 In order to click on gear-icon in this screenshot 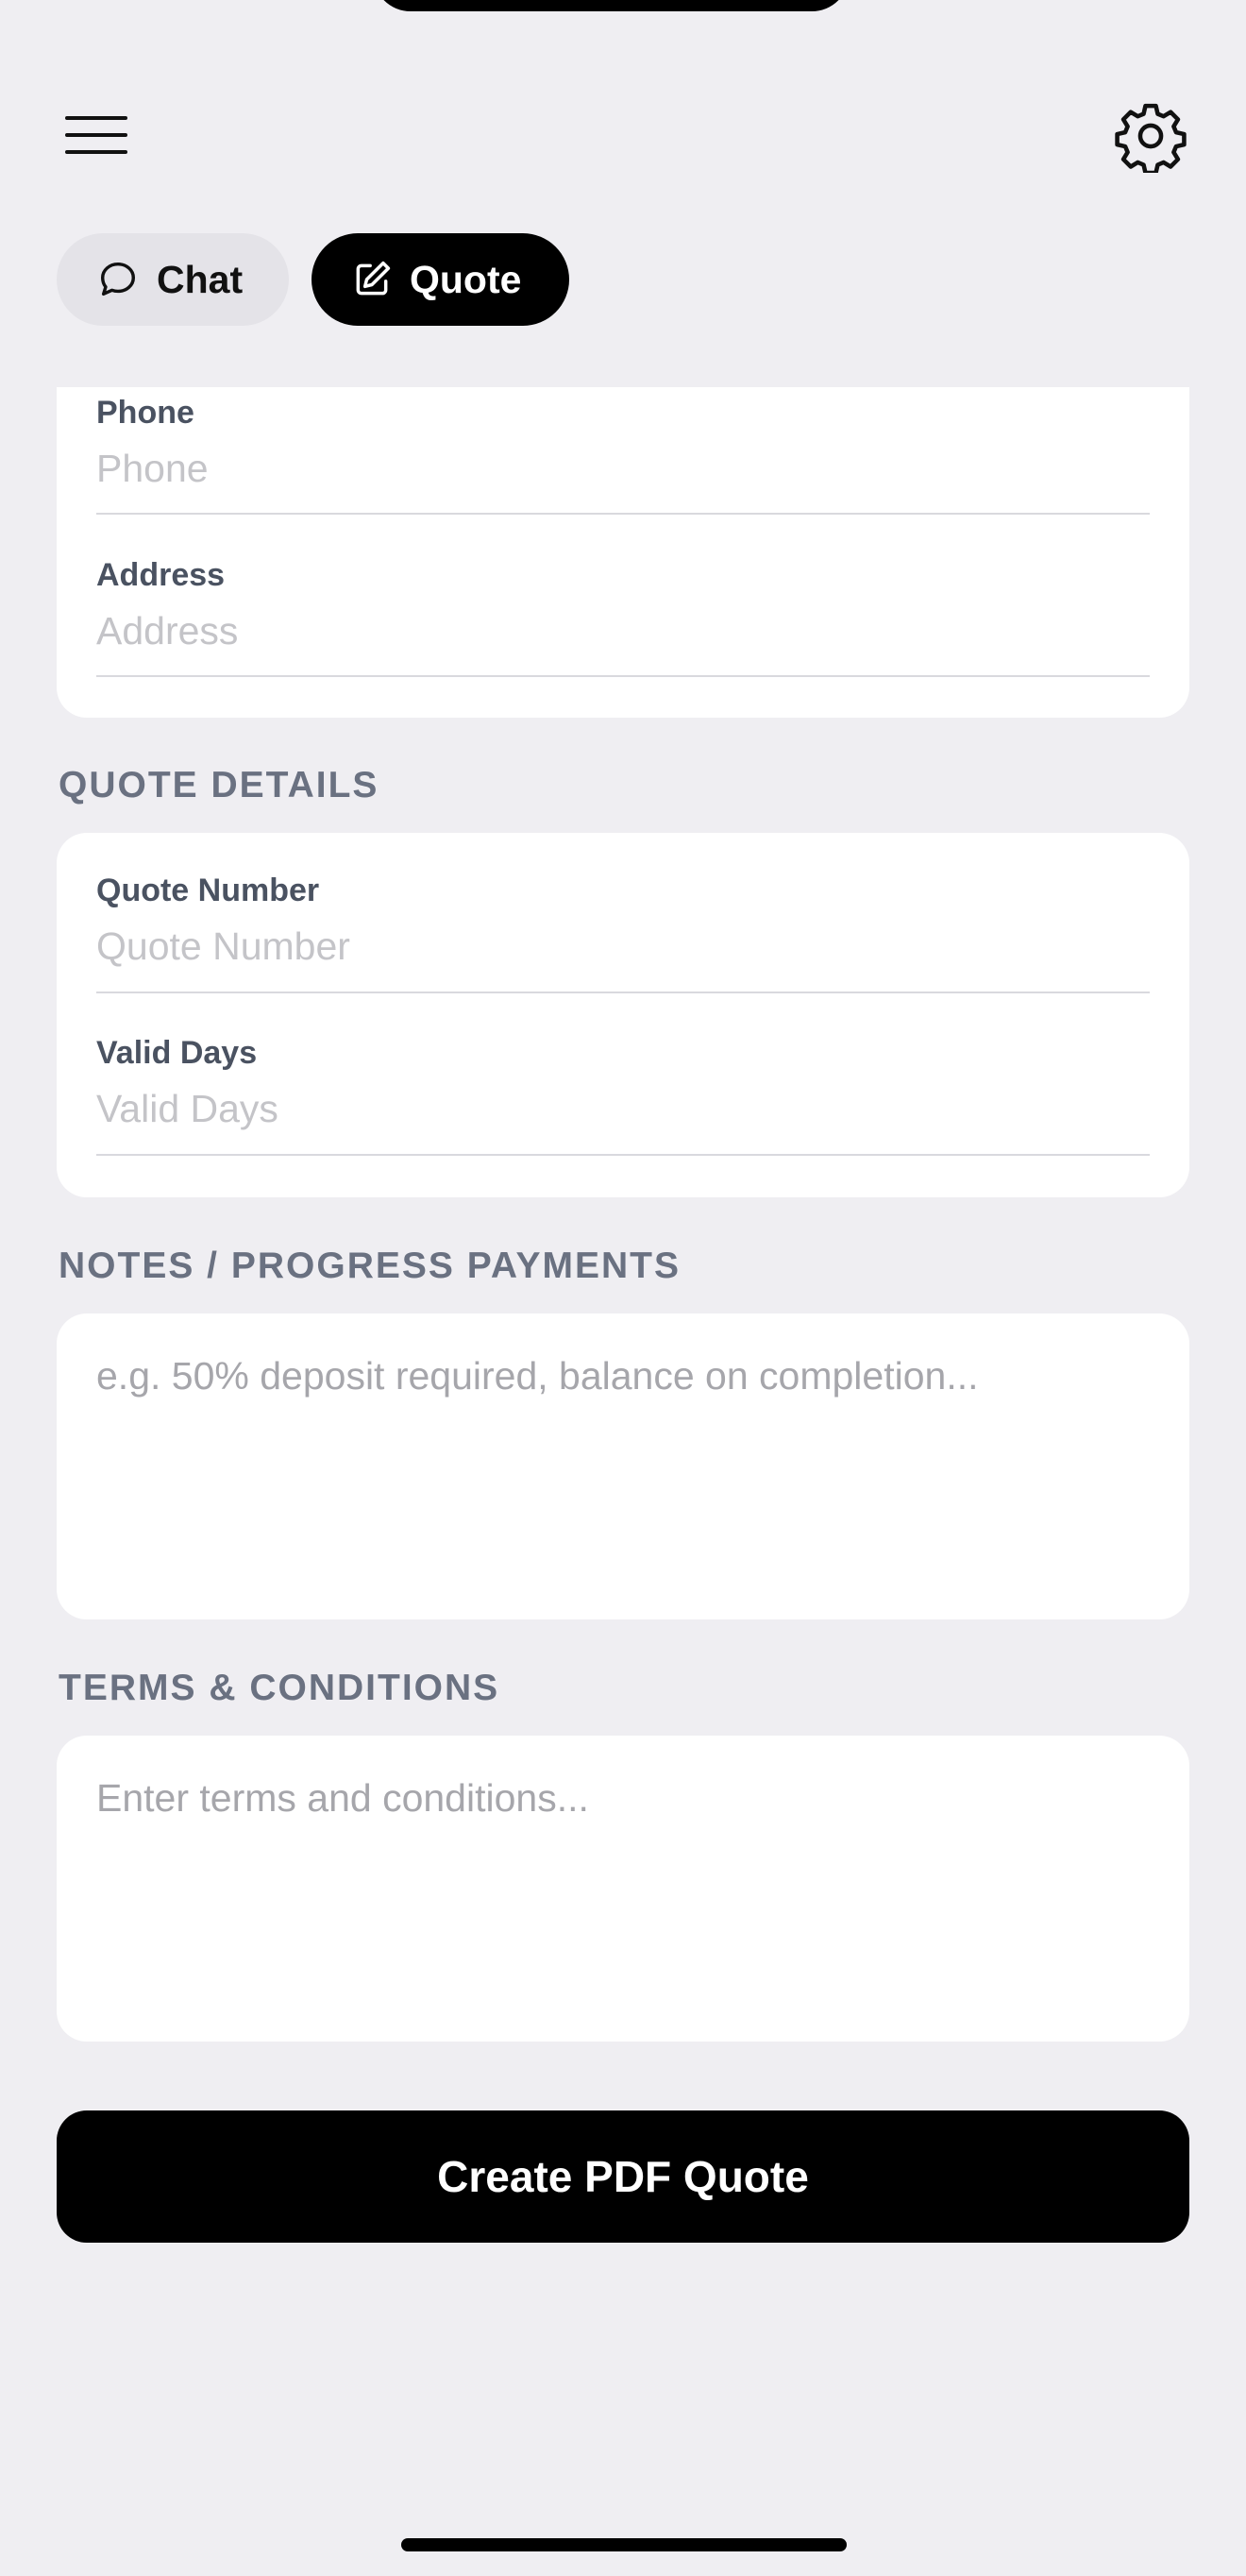, I will do `click(1151, 138)`.